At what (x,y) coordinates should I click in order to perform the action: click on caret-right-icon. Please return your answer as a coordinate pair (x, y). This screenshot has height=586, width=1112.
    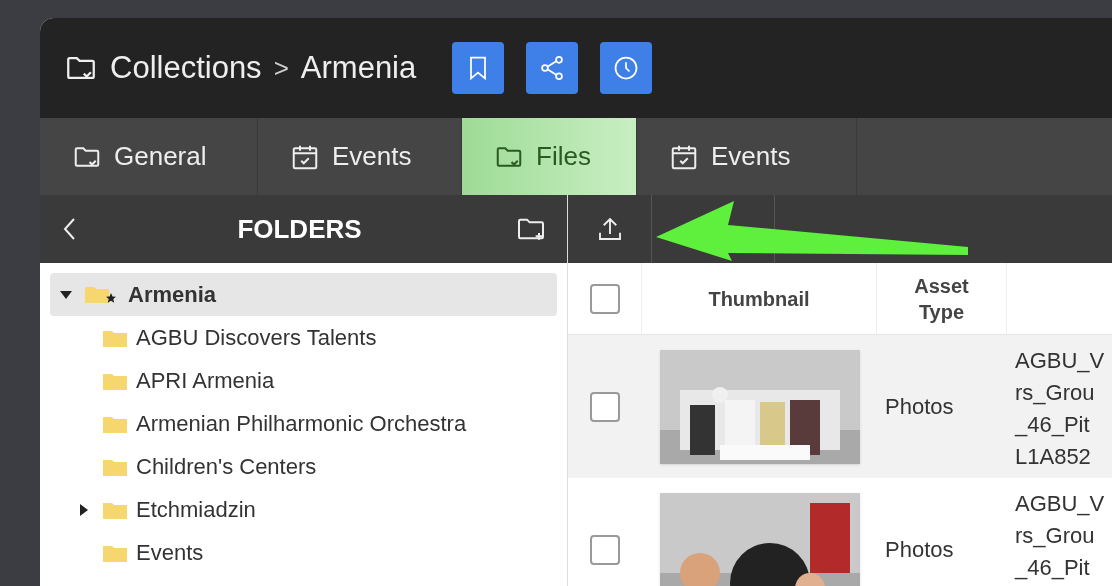
    Looking at the image, I should click on (84, 509).